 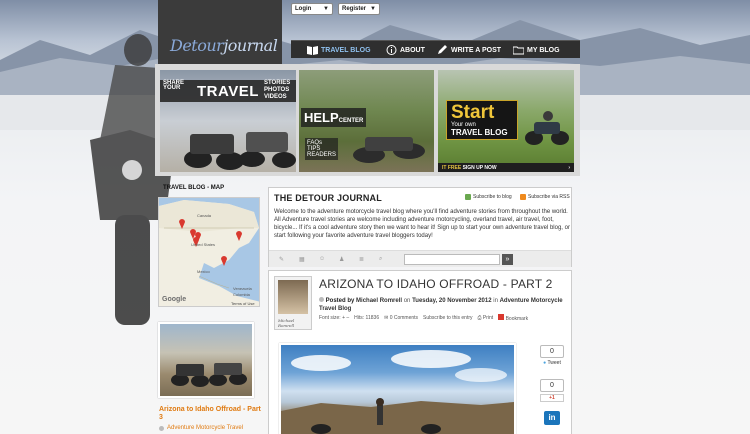 What do you see at coordinates (330, 318) in the screenshot?
I see `font-size-label: Font size:` at bounding box center [330, 318].